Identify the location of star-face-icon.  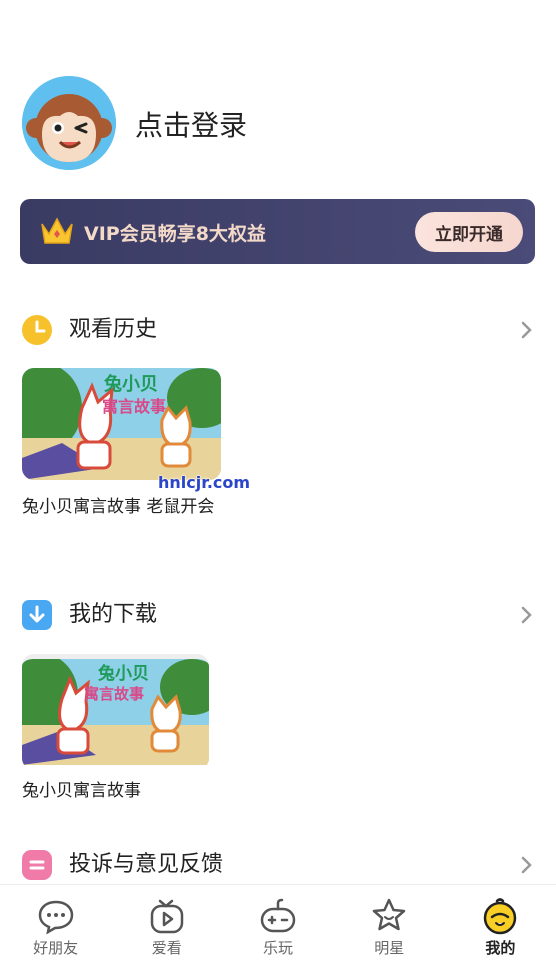
(389, 914).